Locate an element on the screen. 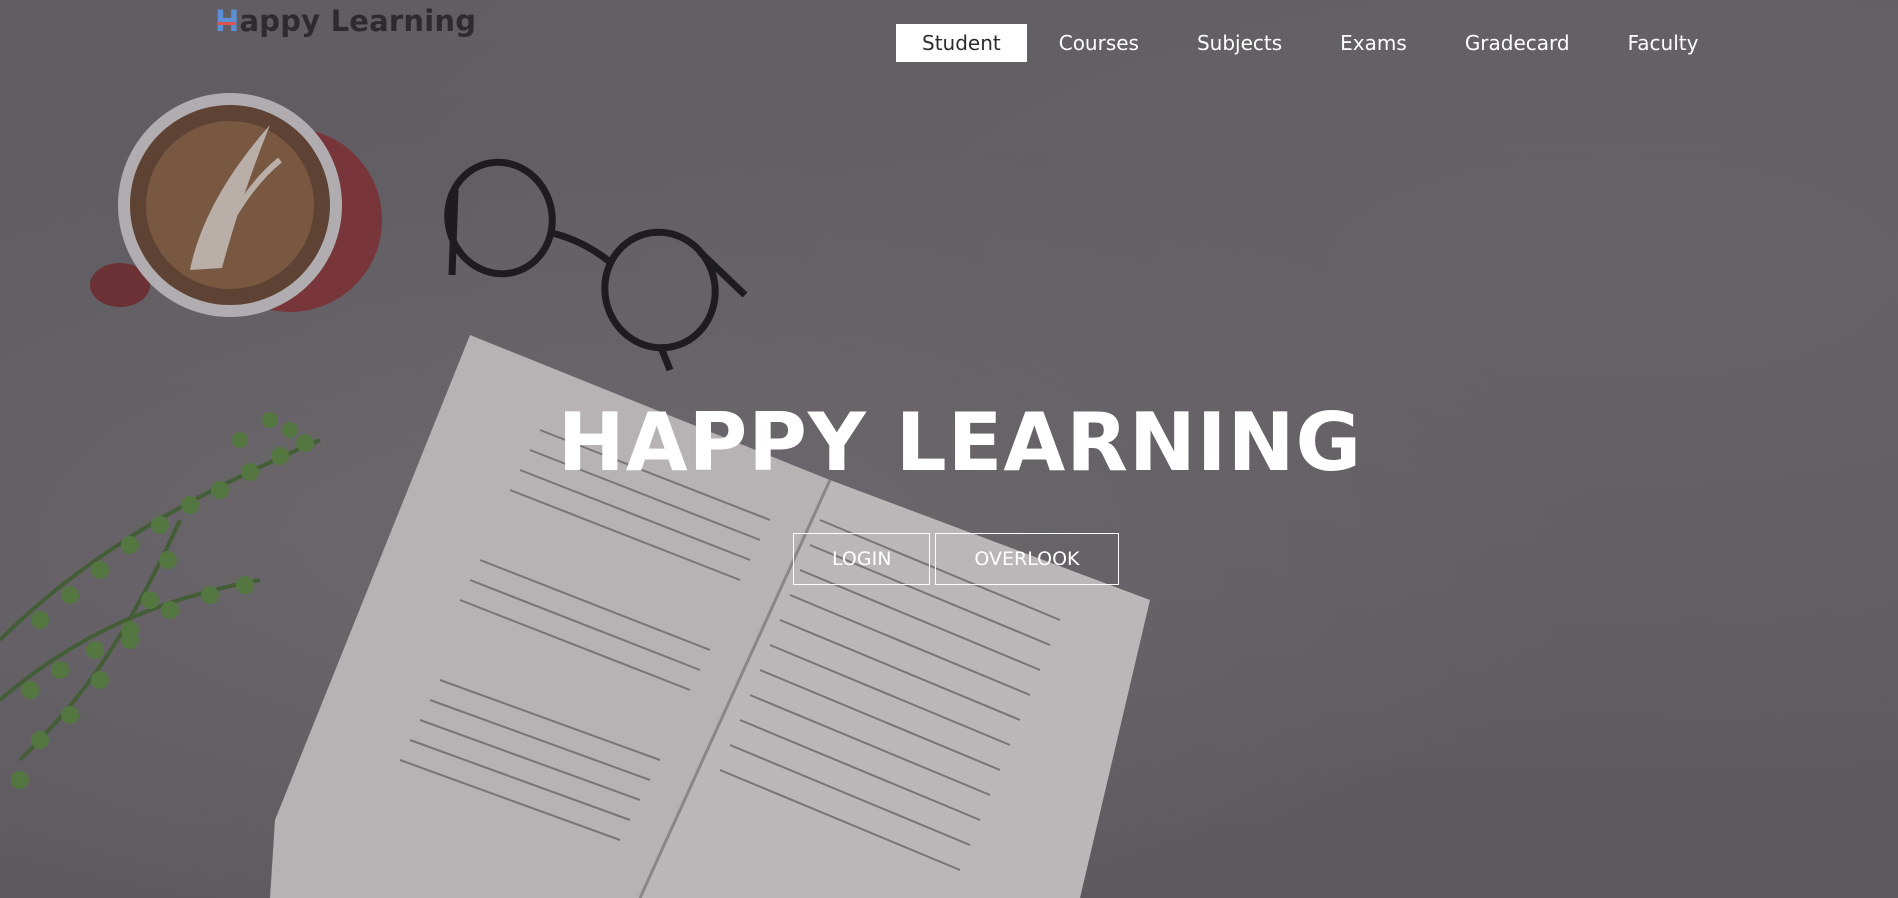 The width and height of the screenshot is (1898, 898). site-logo: Happy Learning is located at coordinates (345, 21).